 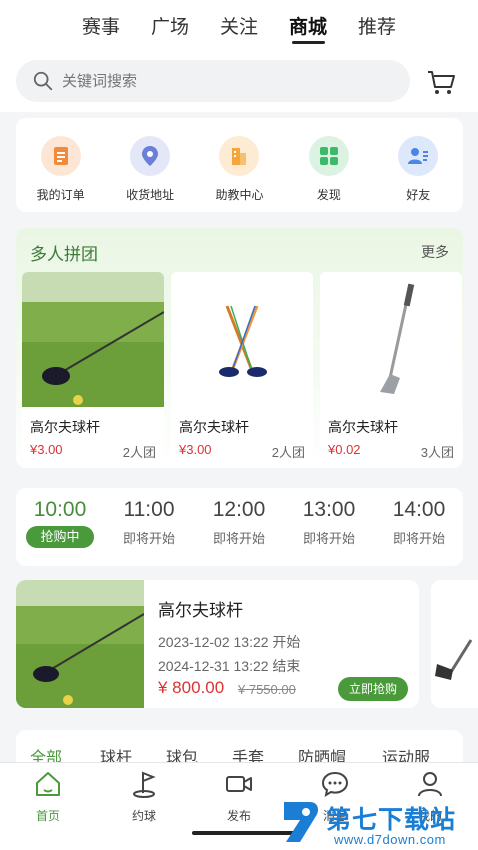 I want to click on message-icon, so click(x=335, y=784).